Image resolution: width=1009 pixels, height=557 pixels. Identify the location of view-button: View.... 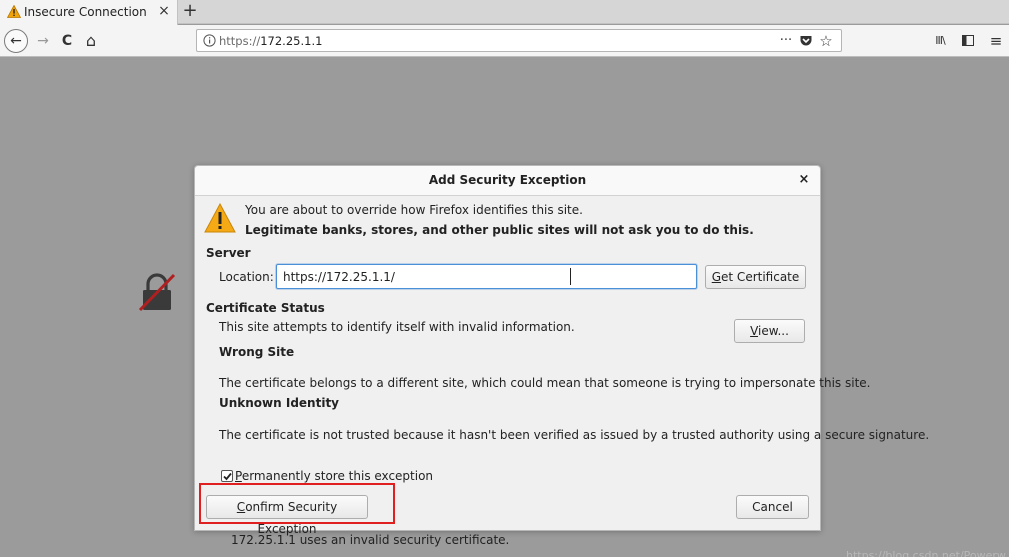
(769, 331).